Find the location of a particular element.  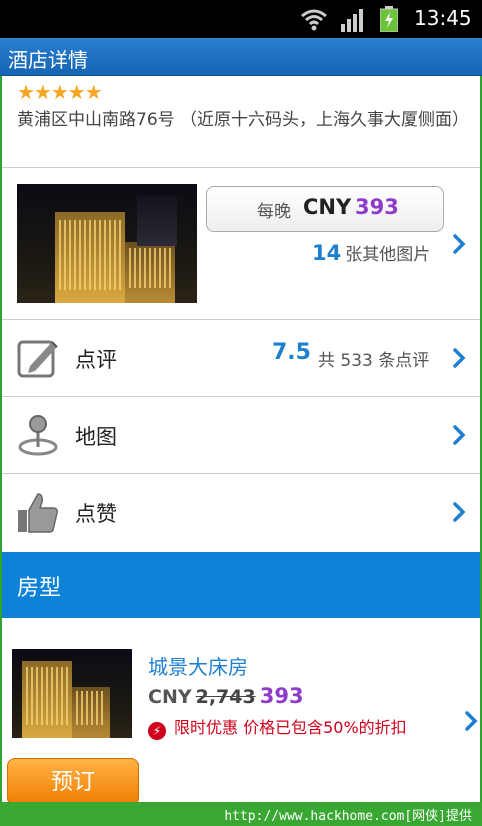

room-price: CNY 2,743 393 is located at coordinates (226, 696).